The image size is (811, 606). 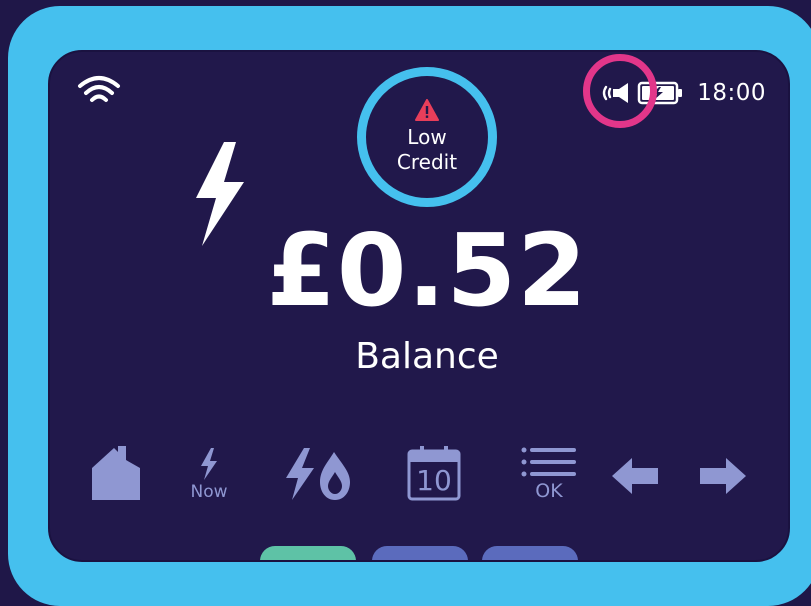 I want to click on now-label: Now, so click(x=209, y=492).